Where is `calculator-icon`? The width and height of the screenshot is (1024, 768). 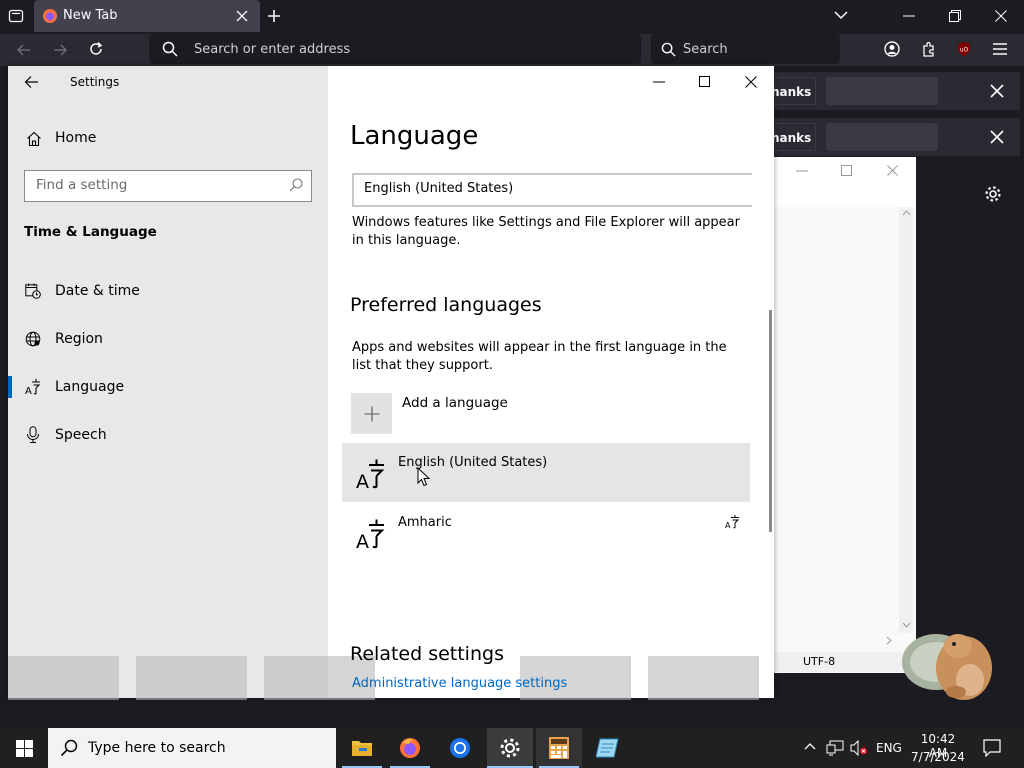 calculator-icon is located at coordinates (559, 748).